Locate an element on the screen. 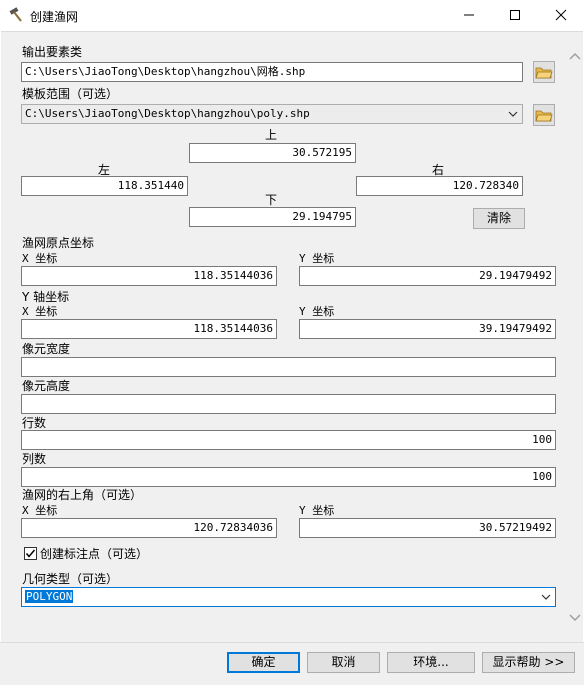 Image resolution: width=584 pixels, height=685 pixels. hammer-icon is located at coordinates (15, 14).